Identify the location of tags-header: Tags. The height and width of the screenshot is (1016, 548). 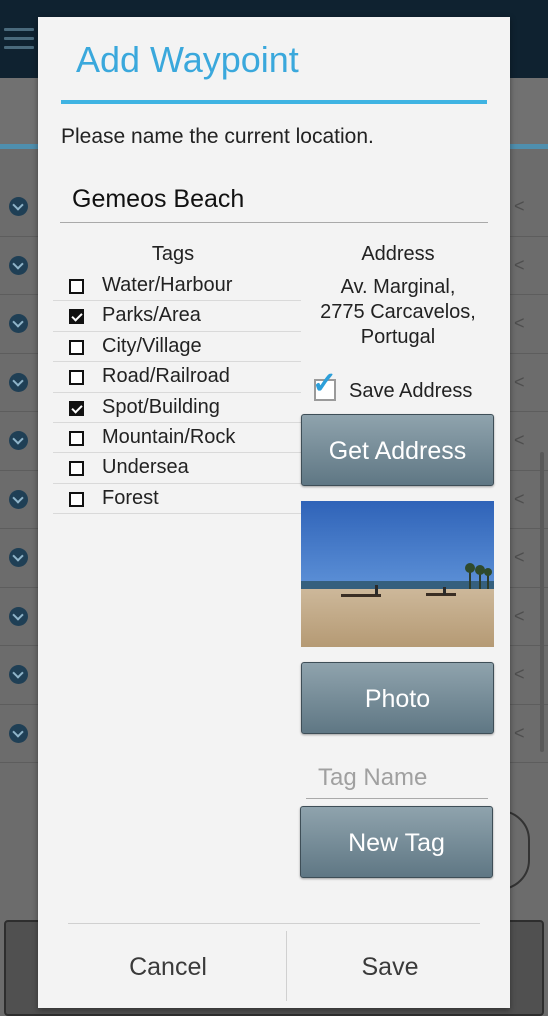
(173, 254).